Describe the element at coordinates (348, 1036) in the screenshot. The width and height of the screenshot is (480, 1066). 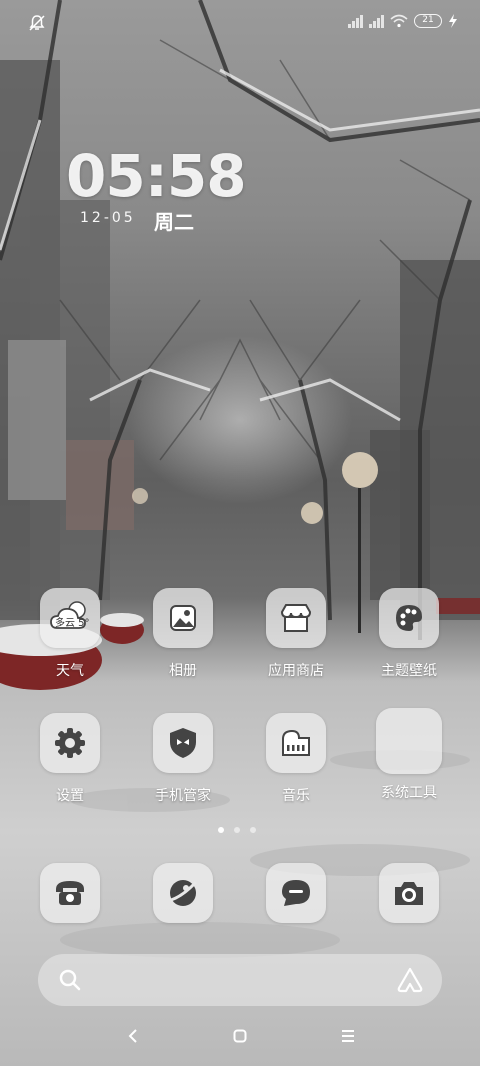
I see `menu-icon` at that location.